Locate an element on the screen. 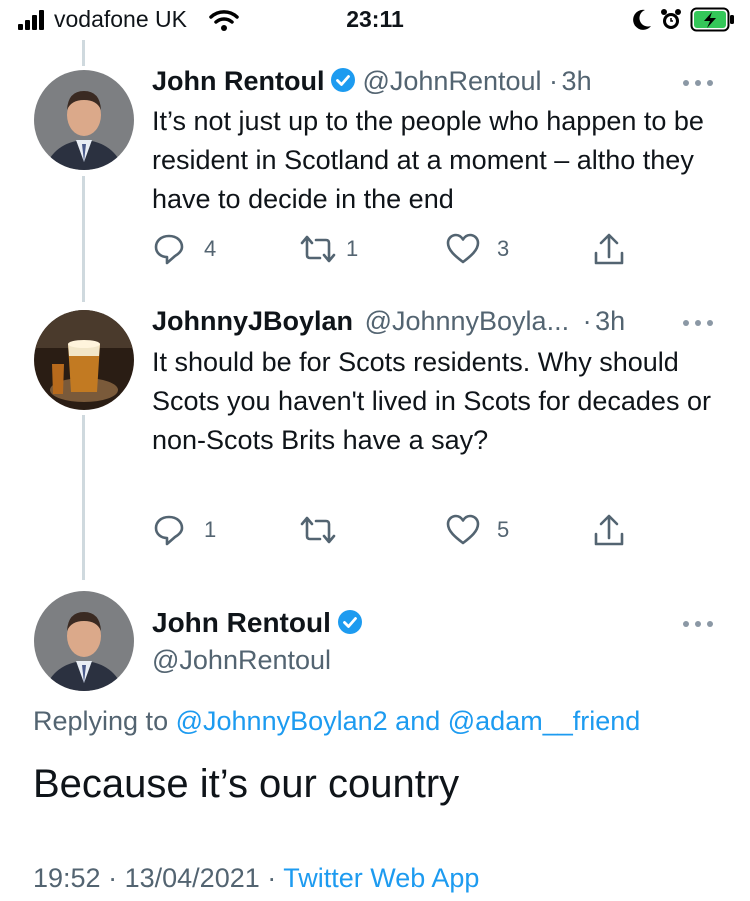 The width and height of the screenshot is (750, 901). like-count: 3 is located at coordinates (503, 248).